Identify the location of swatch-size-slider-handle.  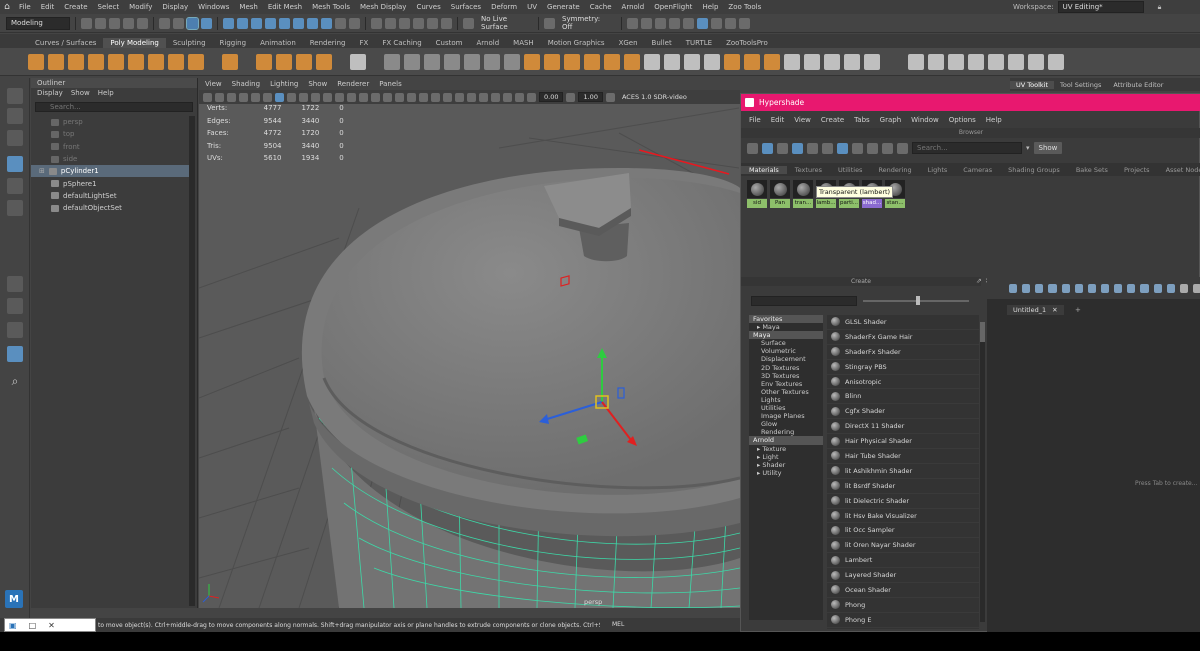
(918, 300).